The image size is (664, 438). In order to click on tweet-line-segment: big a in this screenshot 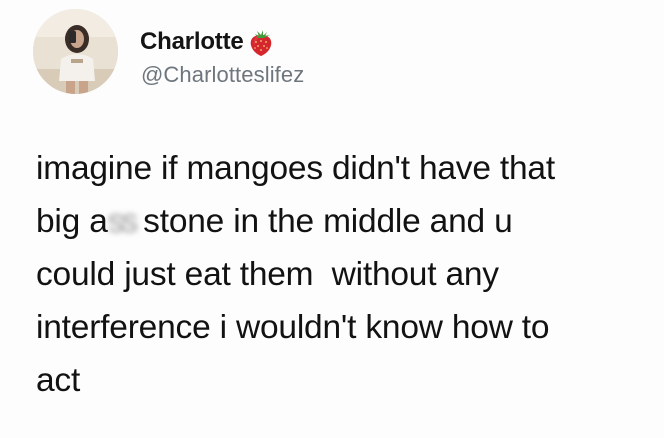, I will do `click(72, 221)`.